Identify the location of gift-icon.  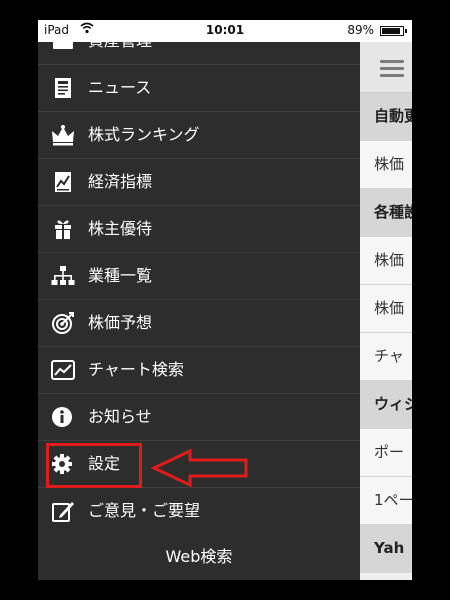
(63, 229).